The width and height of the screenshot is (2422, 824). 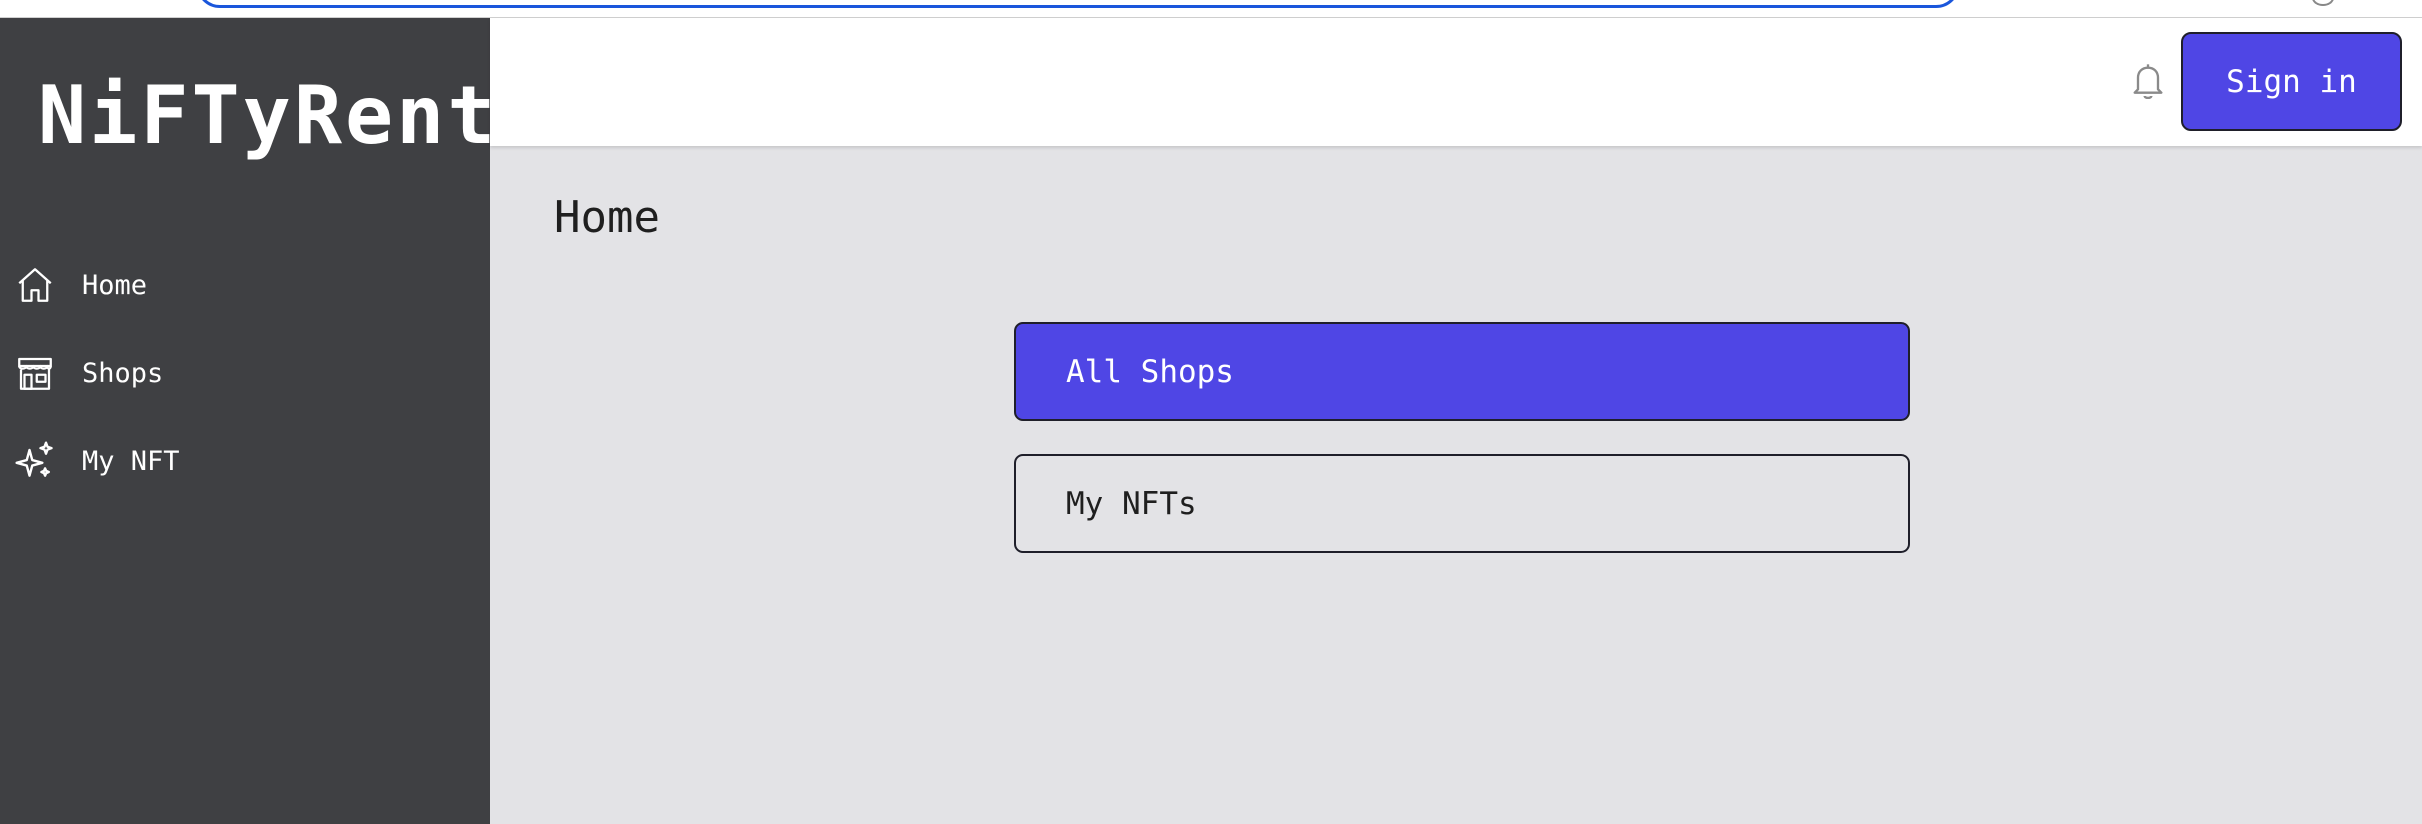 What do you see at coordinates (245, 373) in the screenshot?
I see `sidebar-item-shops: Shops` at bounding box center [245, 373].